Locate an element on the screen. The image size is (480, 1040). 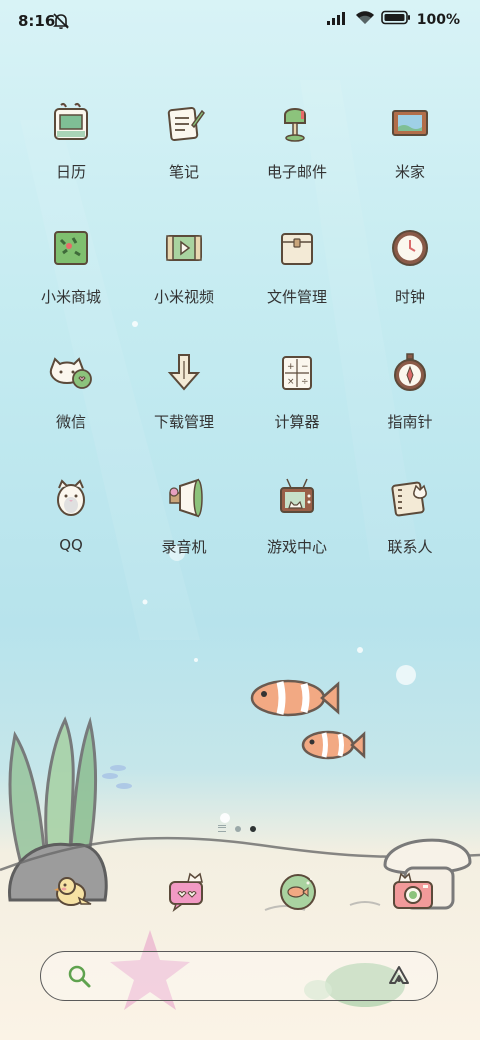
clock-icon is located at coordinates (410, 248).